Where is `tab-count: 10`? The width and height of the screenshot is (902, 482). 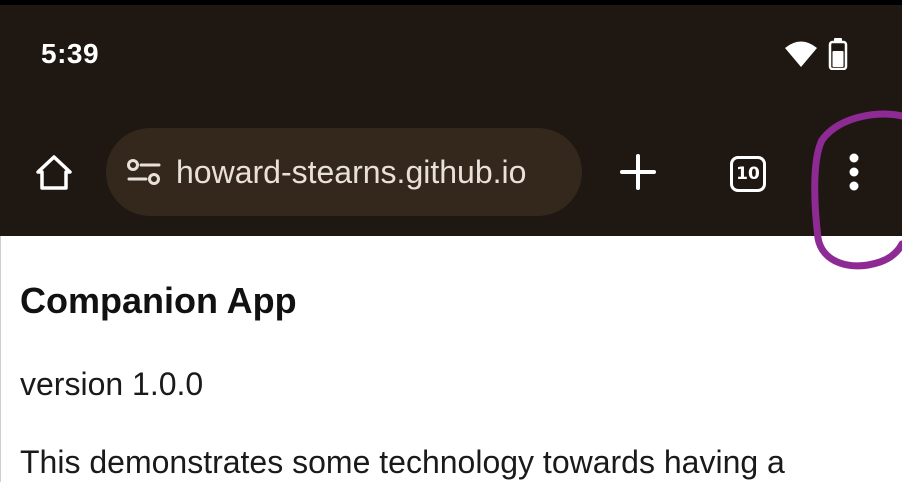
tab-count: 10 is located at coordinates (748, 174).